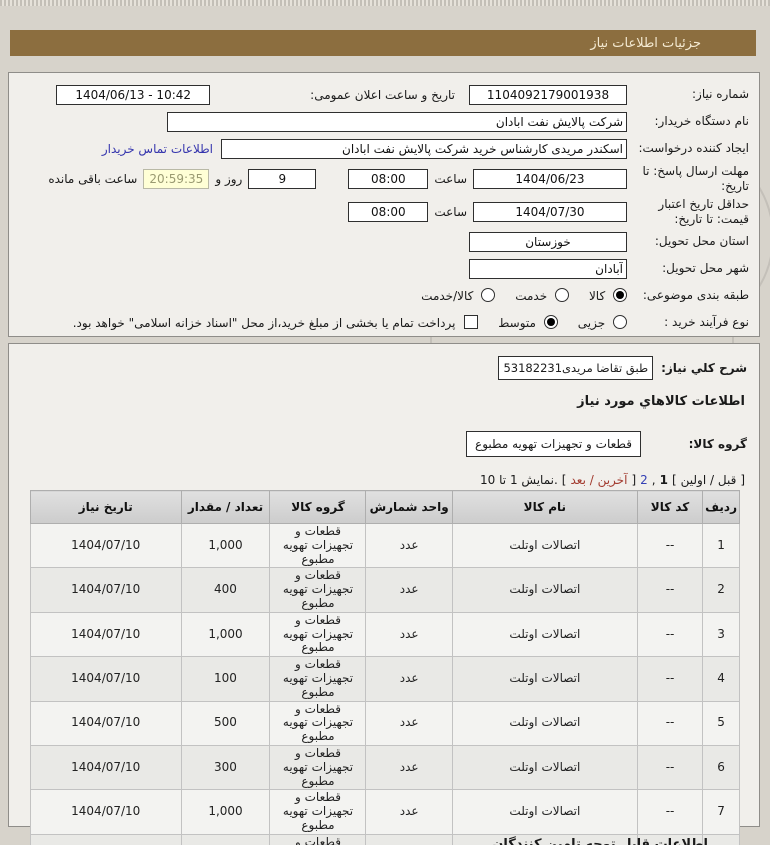 This screenshot has height=845, width=770. Describe the element at coordinates (661, 401) in the screenshot. I see `goods-info-heading: اطلاعات کالاهاي مورد نياز` at that location.